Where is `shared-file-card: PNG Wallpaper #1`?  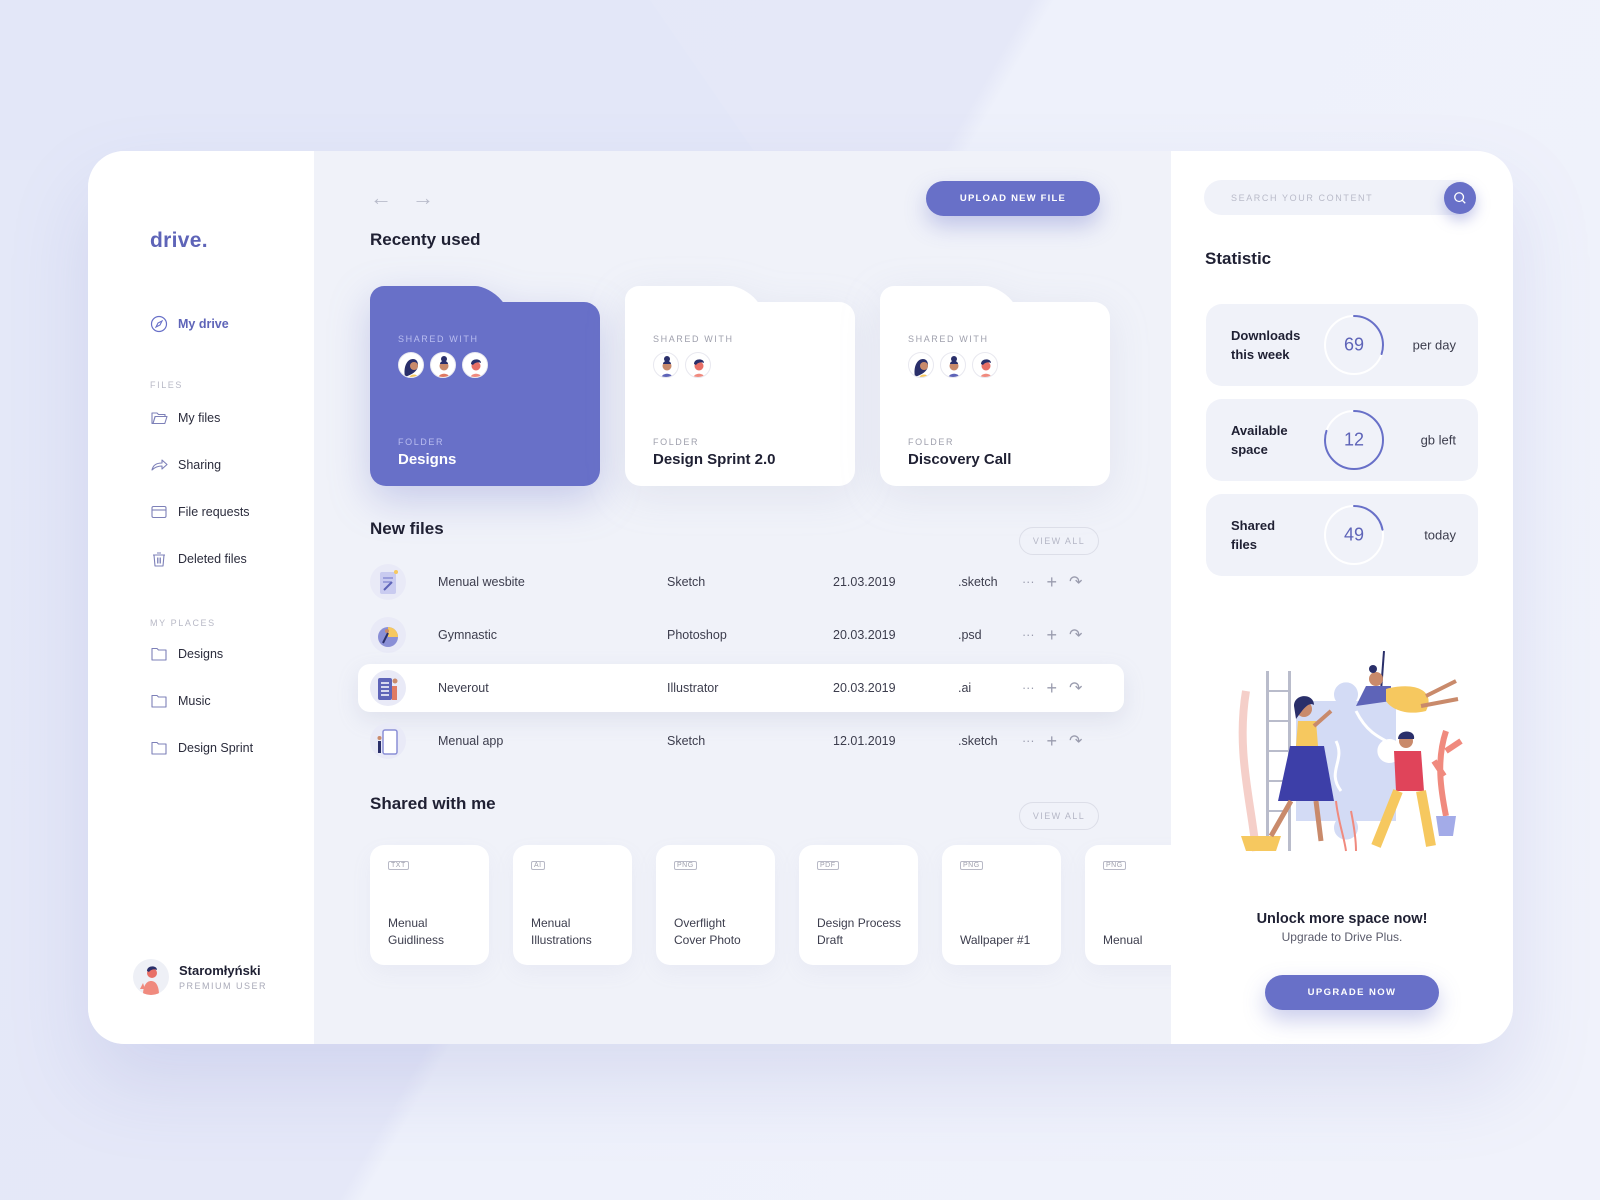 shared-file-card: PNG Wallpaper #1 is located at coordinates (1001, 905).